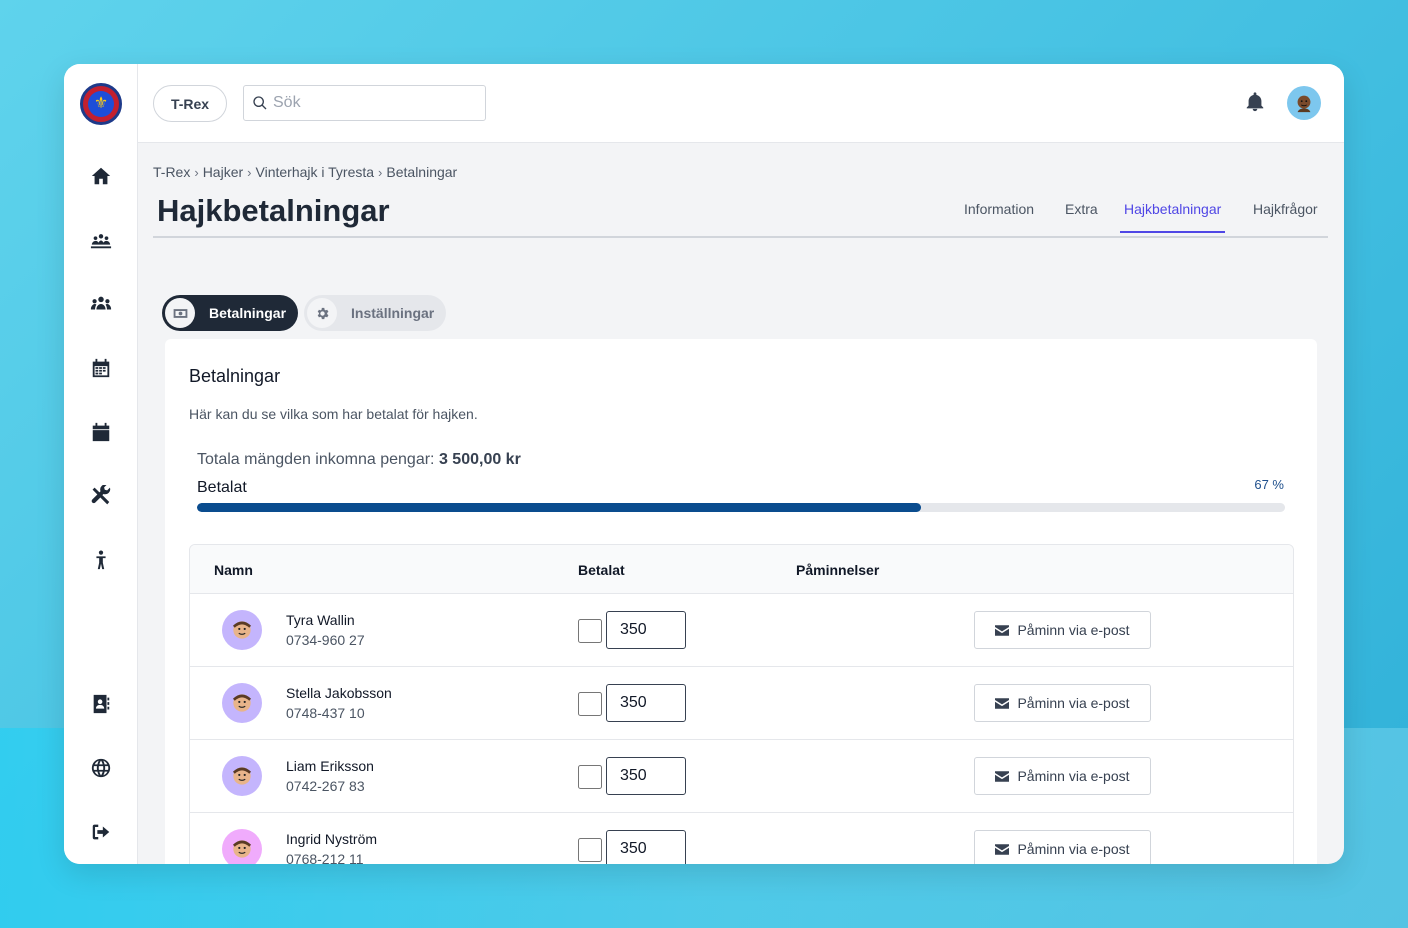 This screenshot has width=1408, height=928. Describe the element at coordinates (223, 172) in the screenshot. I see `breadcrumb-item: Hajker` at that location.